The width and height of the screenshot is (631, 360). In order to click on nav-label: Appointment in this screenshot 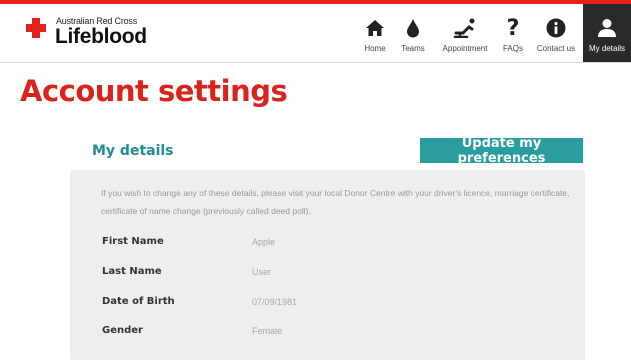, I will do `click(465, 48)`.